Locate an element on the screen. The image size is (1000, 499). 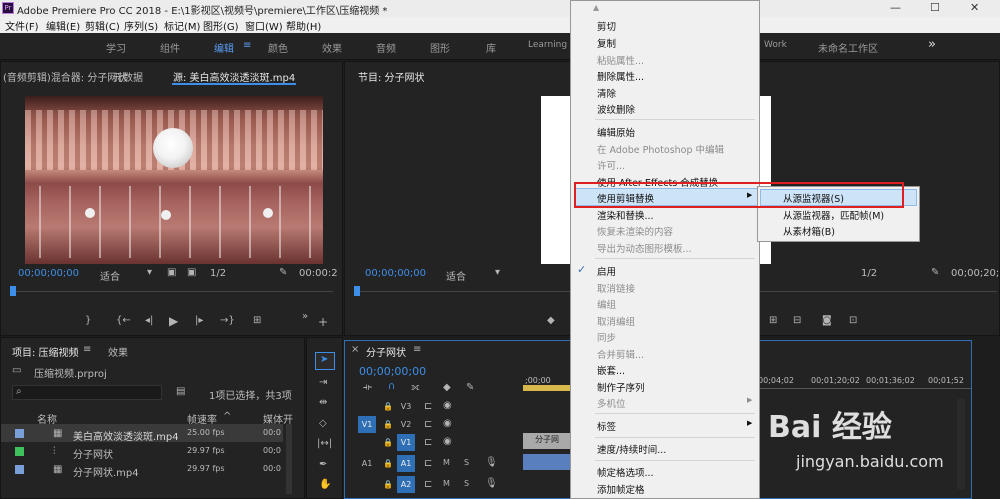
menu-item-ungroup: 取消编组 is located at coordinates (616, 321).